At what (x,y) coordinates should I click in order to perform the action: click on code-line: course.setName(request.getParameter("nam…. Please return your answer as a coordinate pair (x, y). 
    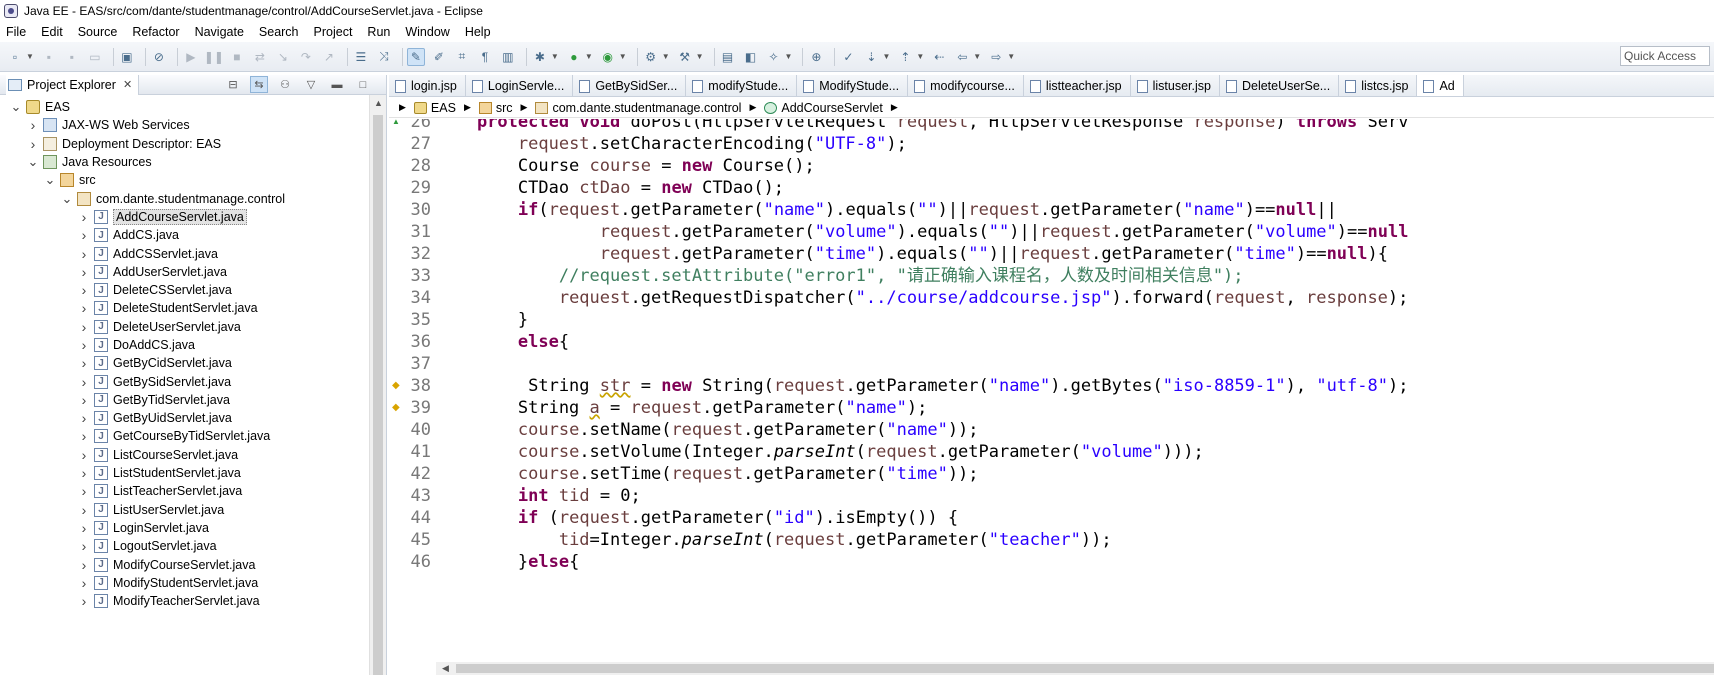
    Looking at the image, I should click on (707, 430).